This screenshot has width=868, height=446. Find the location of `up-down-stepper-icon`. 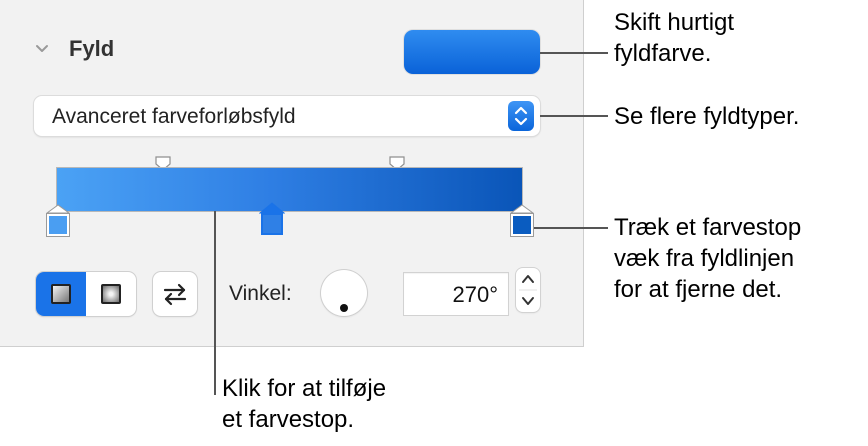

up-down-stepper-icon is located at coordinates (528, 290).